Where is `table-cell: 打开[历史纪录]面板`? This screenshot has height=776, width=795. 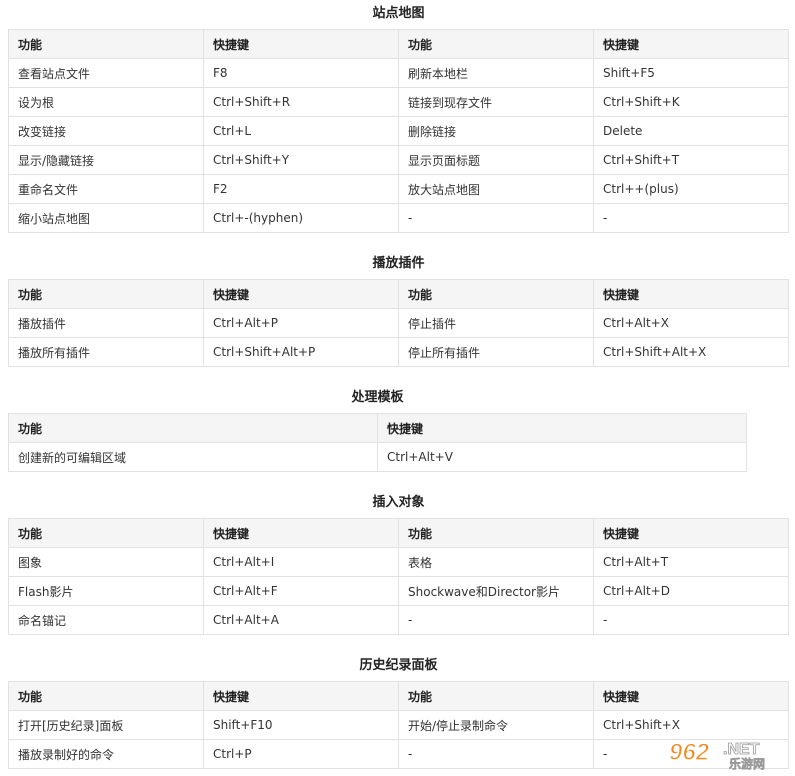
table-cell: 打开[历史纪录]面板 is located at coordinates (106, 725).